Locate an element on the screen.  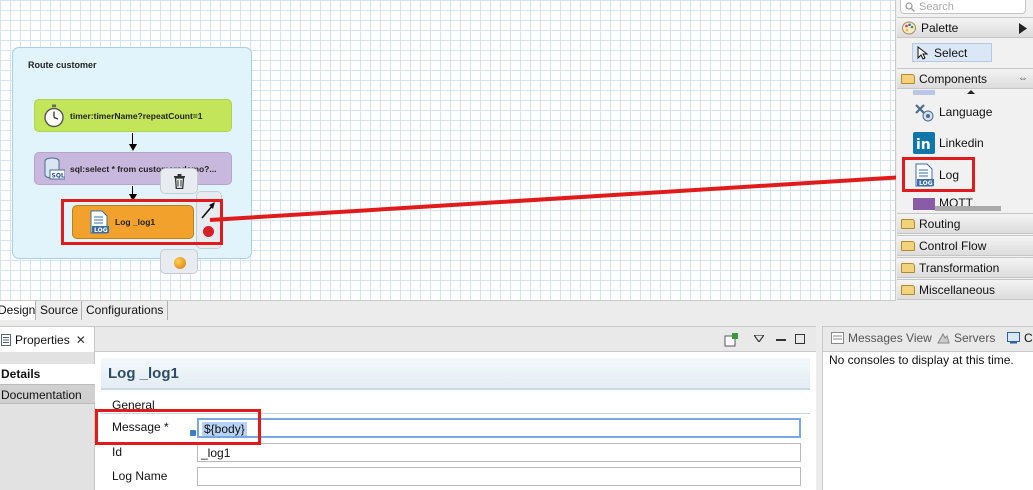
drawer-miscellaneous: Miscellaneous is located at coordinates (965, 289).